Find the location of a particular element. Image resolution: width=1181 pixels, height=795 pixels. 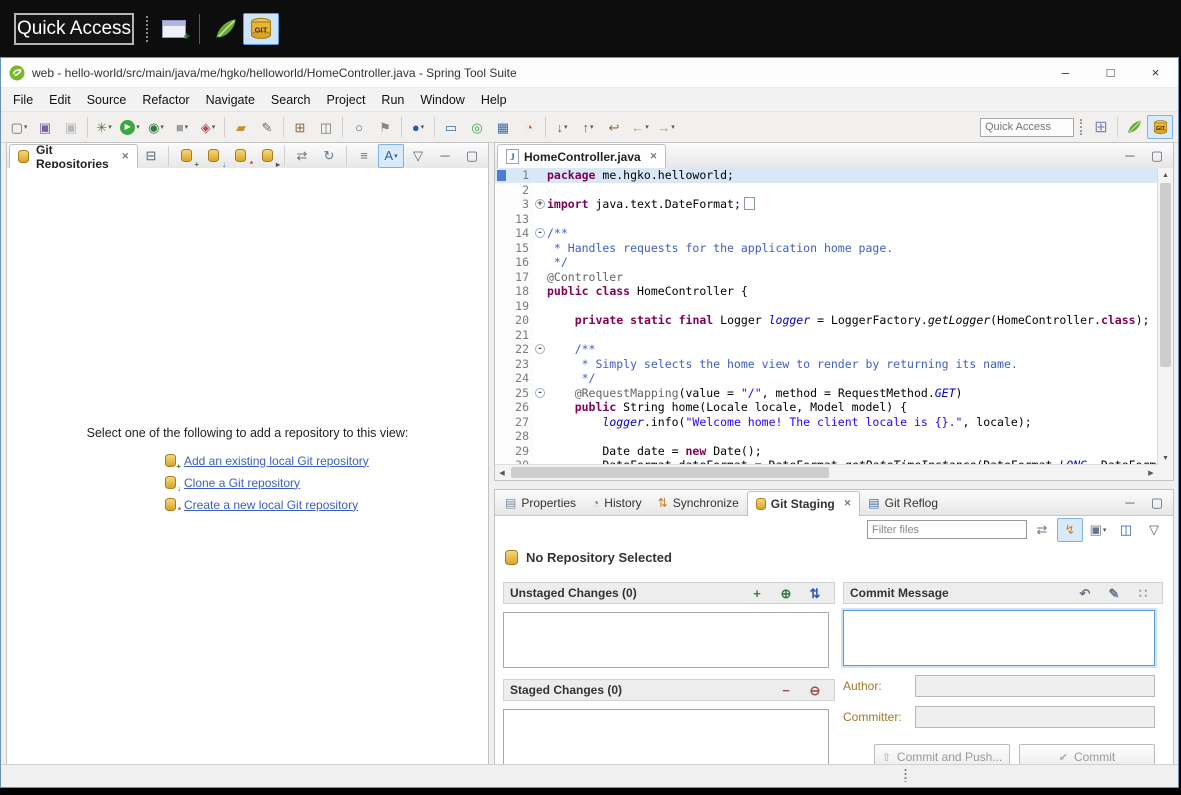

unstage-all-button: ⊖ is located at coordinates (815, 690).